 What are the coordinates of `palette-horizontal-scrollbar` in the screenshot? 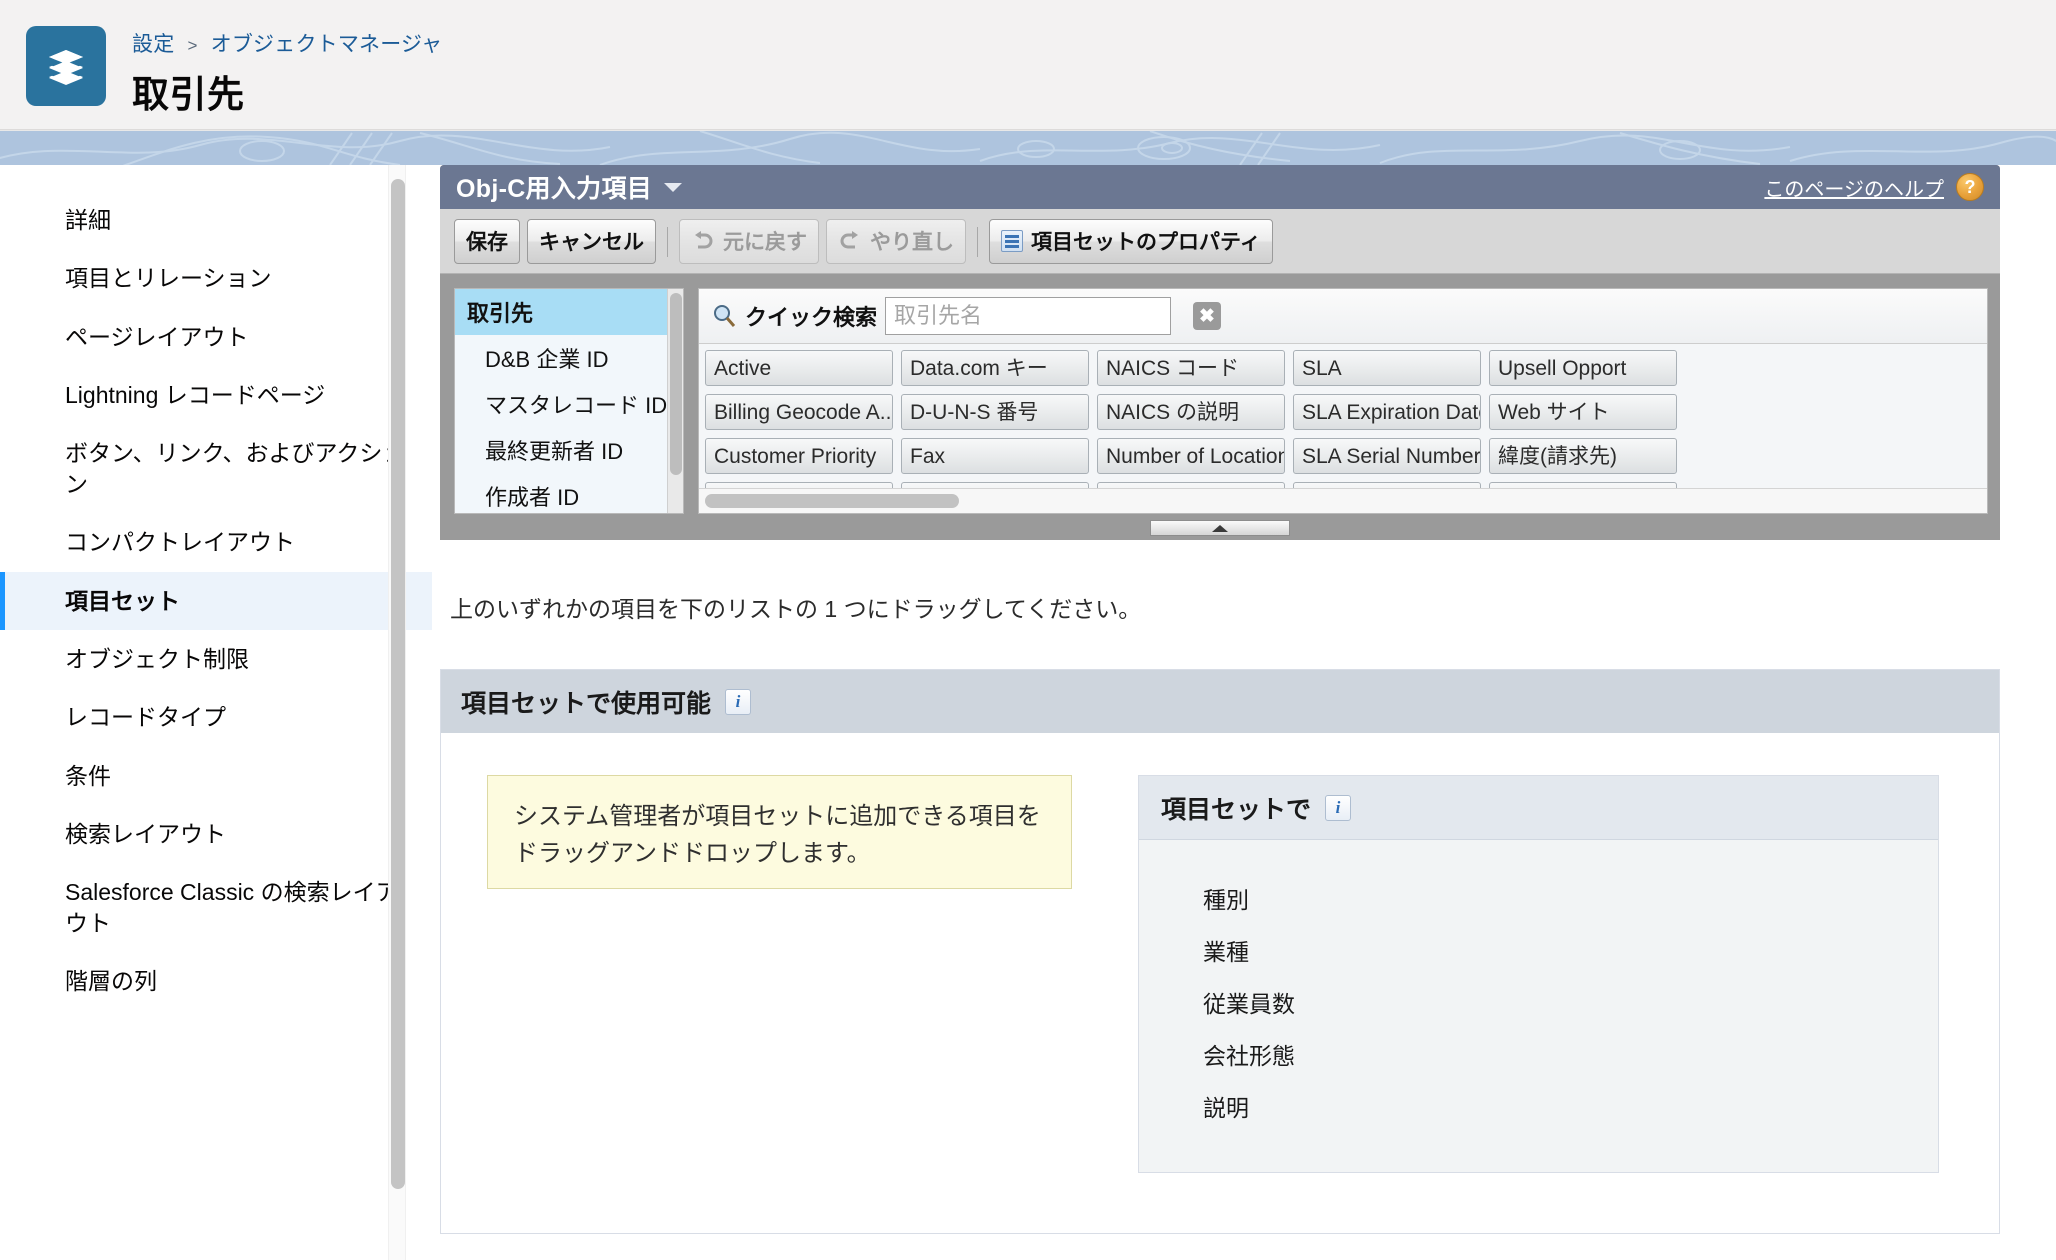 It's located at (1343, 500).